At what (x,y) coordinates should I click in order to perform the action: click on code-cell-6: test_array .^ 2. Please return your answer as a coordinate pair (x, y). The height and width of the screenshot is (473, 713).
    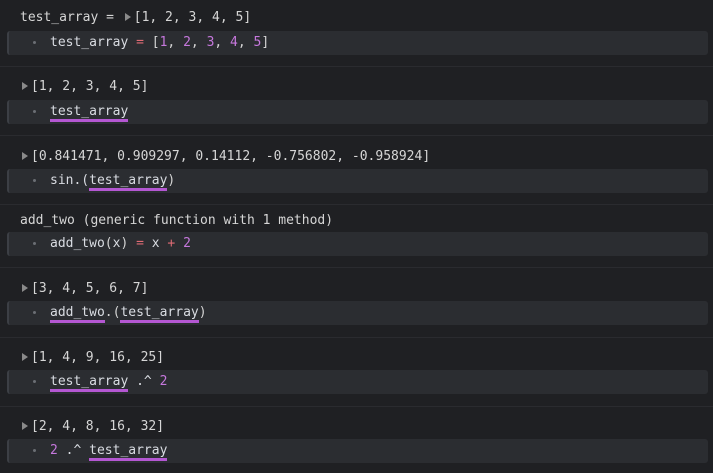
    Looking at the image, I should click on (357, 382).